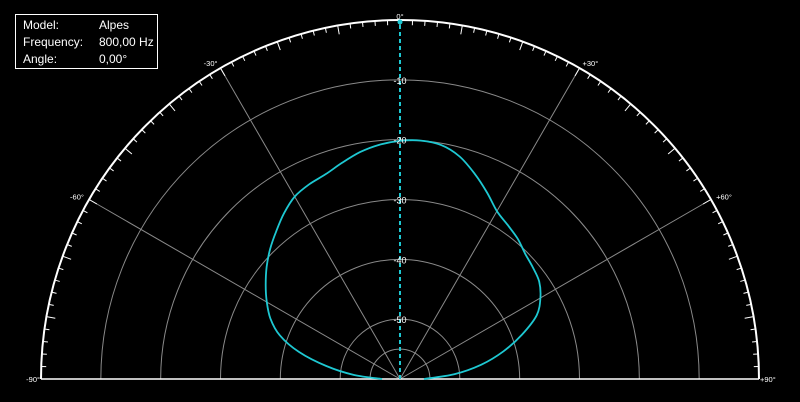 The image size is (800, 402). Describe the element at coordinates (724, 197) in the screenshot. I see `angle-tick-label: +60°` at that location.